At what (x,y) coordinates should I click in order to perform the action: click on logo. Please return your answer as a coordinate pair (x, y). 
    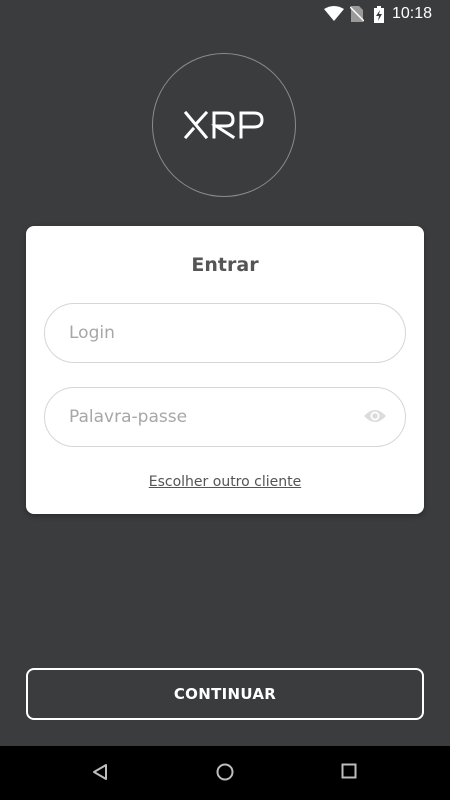
    Looking at the image, I should click on (224, 125).